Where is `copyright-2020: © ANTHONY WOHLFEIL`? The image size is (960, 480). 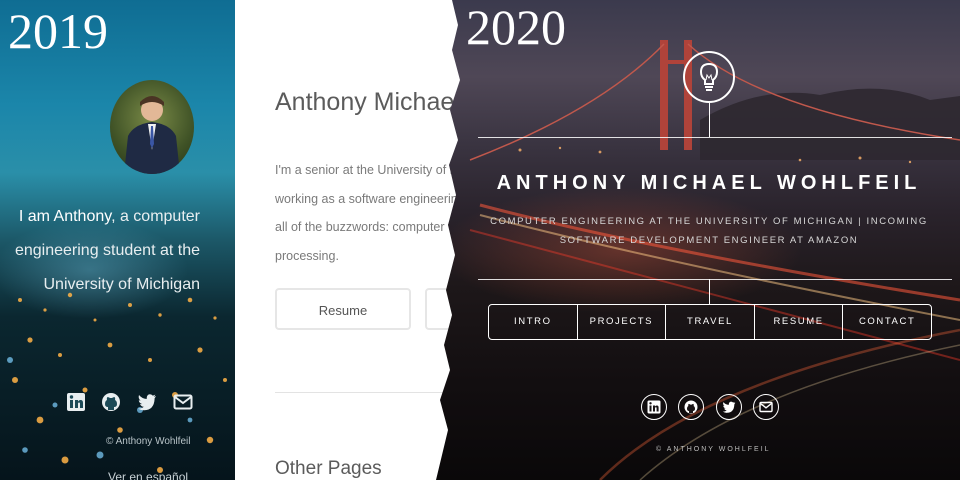
copyright-2020: © ANTHONY WOHLFEIL is located at coordinates (713, 449).